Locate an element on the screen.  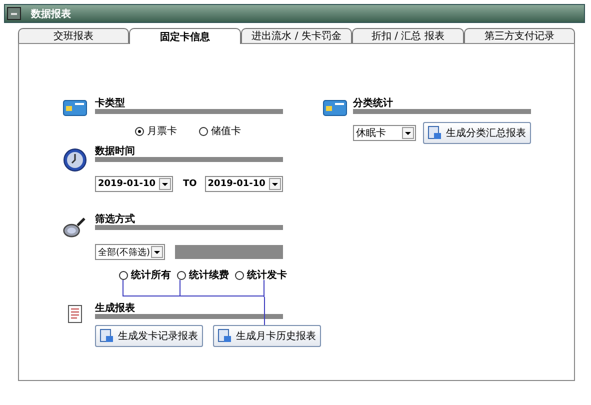
section-heading: 筛选方式 is located at coordinates (115, 218).